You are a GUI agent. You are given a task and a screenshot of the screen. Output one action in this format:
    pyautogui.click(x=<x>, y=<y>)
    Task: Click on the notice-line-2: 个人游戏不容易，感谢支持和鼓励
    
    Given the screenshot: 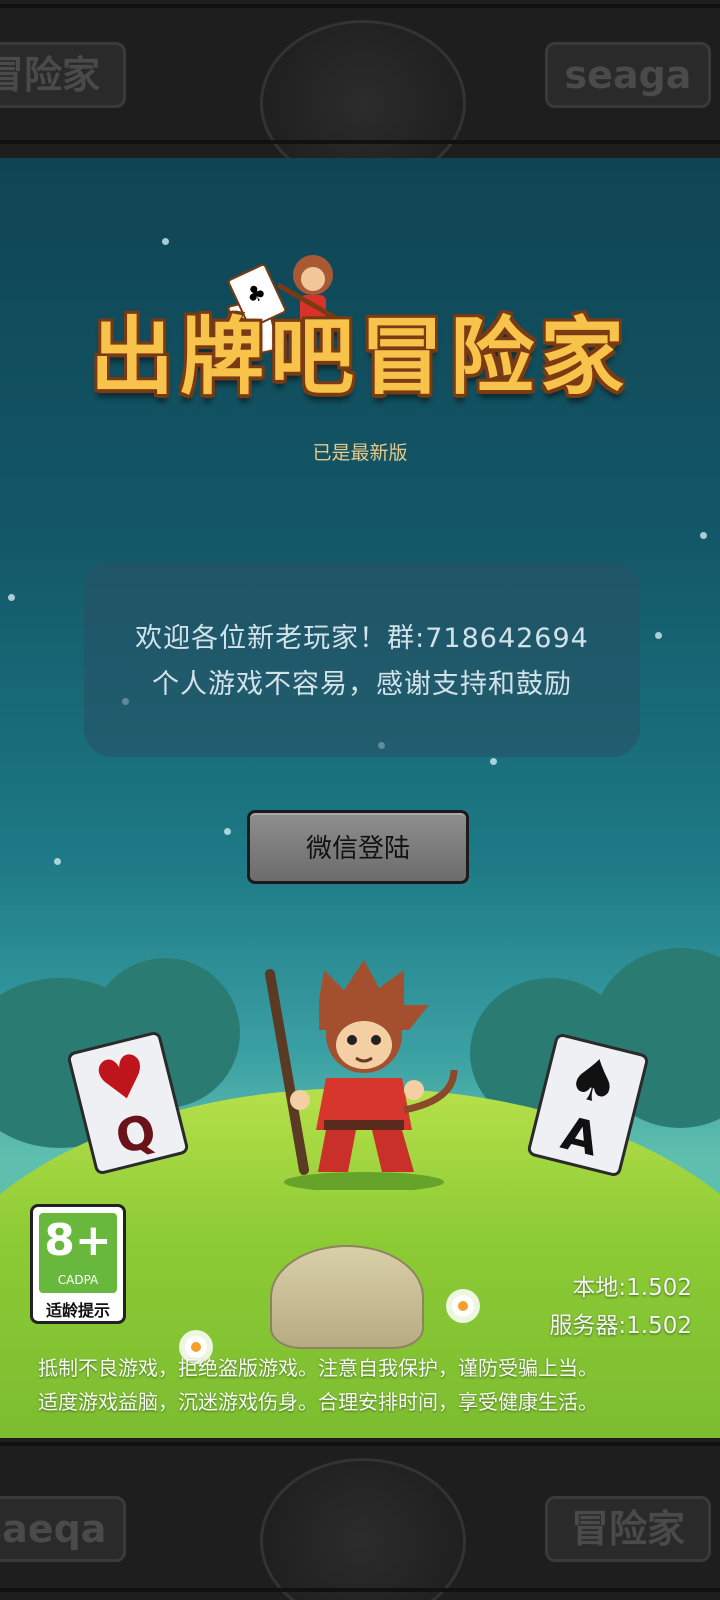 What is the action you would take?
    pyautogui.click(x=362, y=684)
    